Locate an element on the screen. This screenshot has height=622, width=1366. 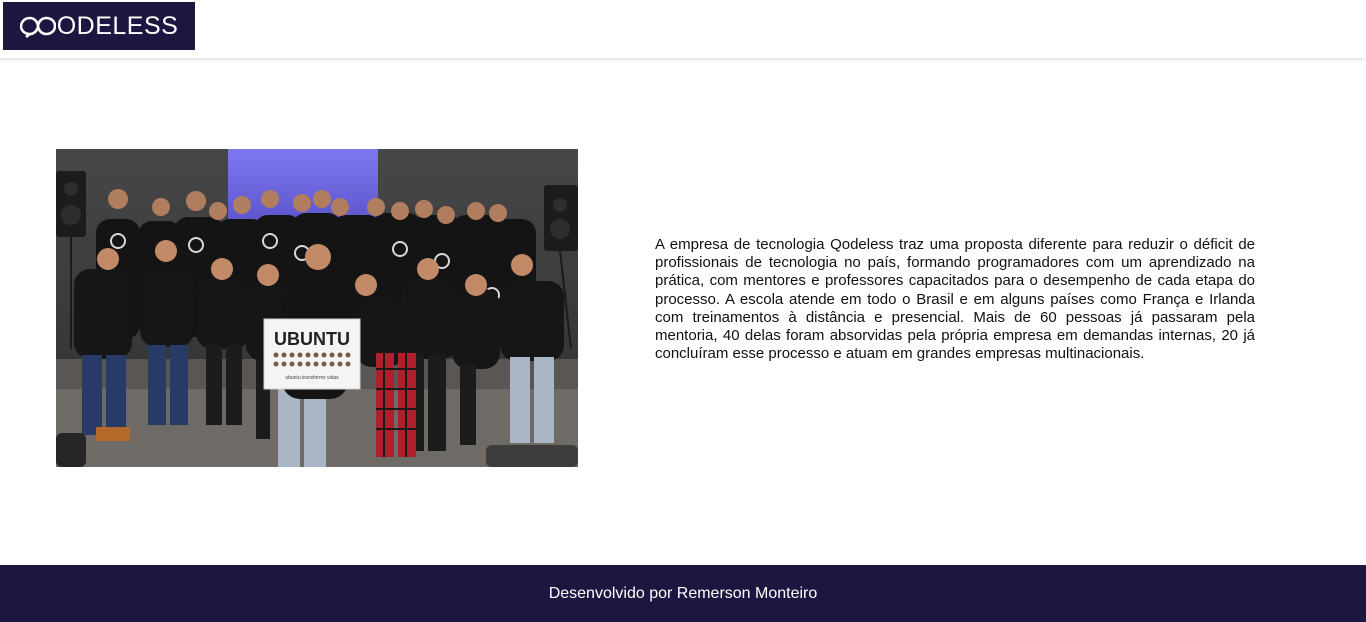
logo-infinity-icon is located at coordinates (37, 27).